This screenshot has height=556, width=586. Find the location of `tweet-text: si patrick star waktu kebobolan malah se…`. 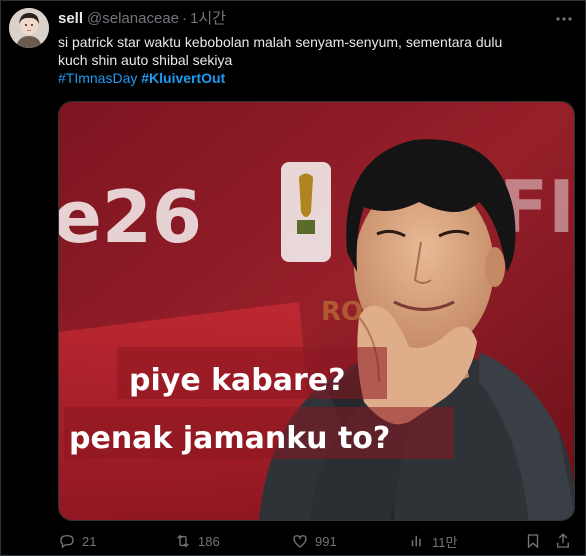

tweet-text: si patrick star waktu kebobolan malah se… is located at coordinates (318, 60).